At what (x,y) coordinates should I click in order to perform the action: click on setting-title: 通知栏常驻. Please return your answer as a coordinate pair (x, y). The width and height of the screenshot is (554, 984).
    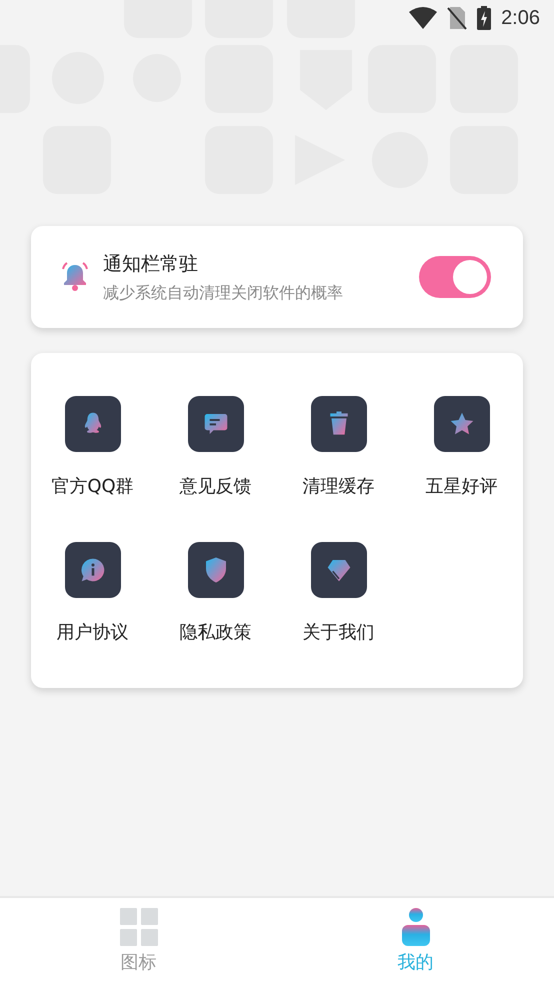
    Looking at the image, I should click on (151, 264).